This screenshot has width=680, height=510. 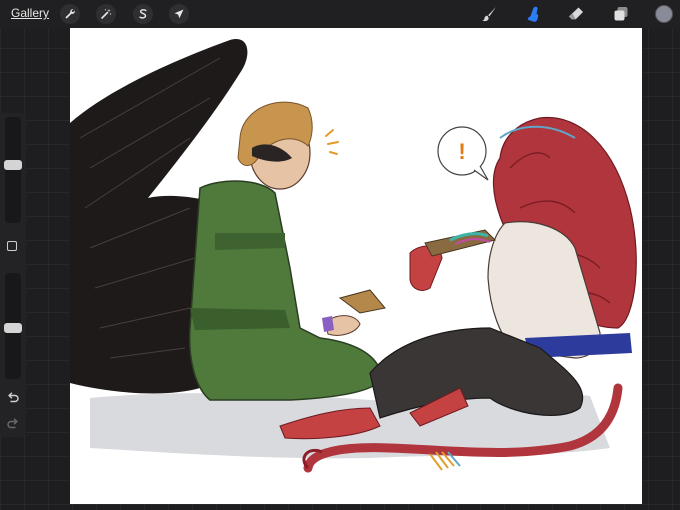 What do you see at coordinates (664, 14) in the screenshot?
I see `color-picker-button` at bounding box center [664, 14].